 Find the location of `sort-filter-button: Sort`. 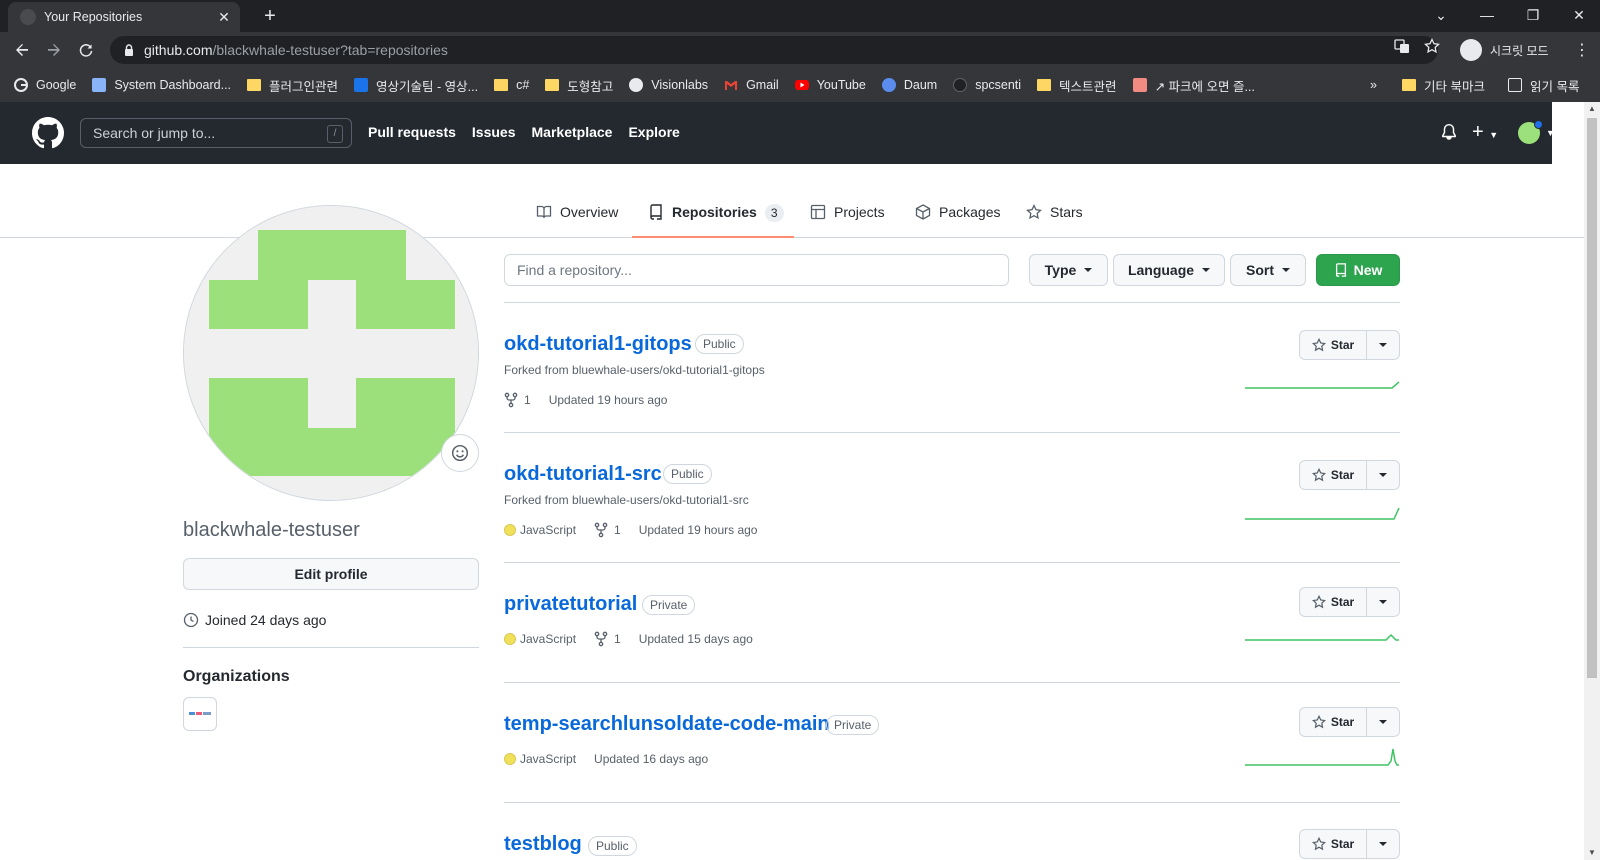

sort-filter-button: Sort is located at coordinates (1268, 270).